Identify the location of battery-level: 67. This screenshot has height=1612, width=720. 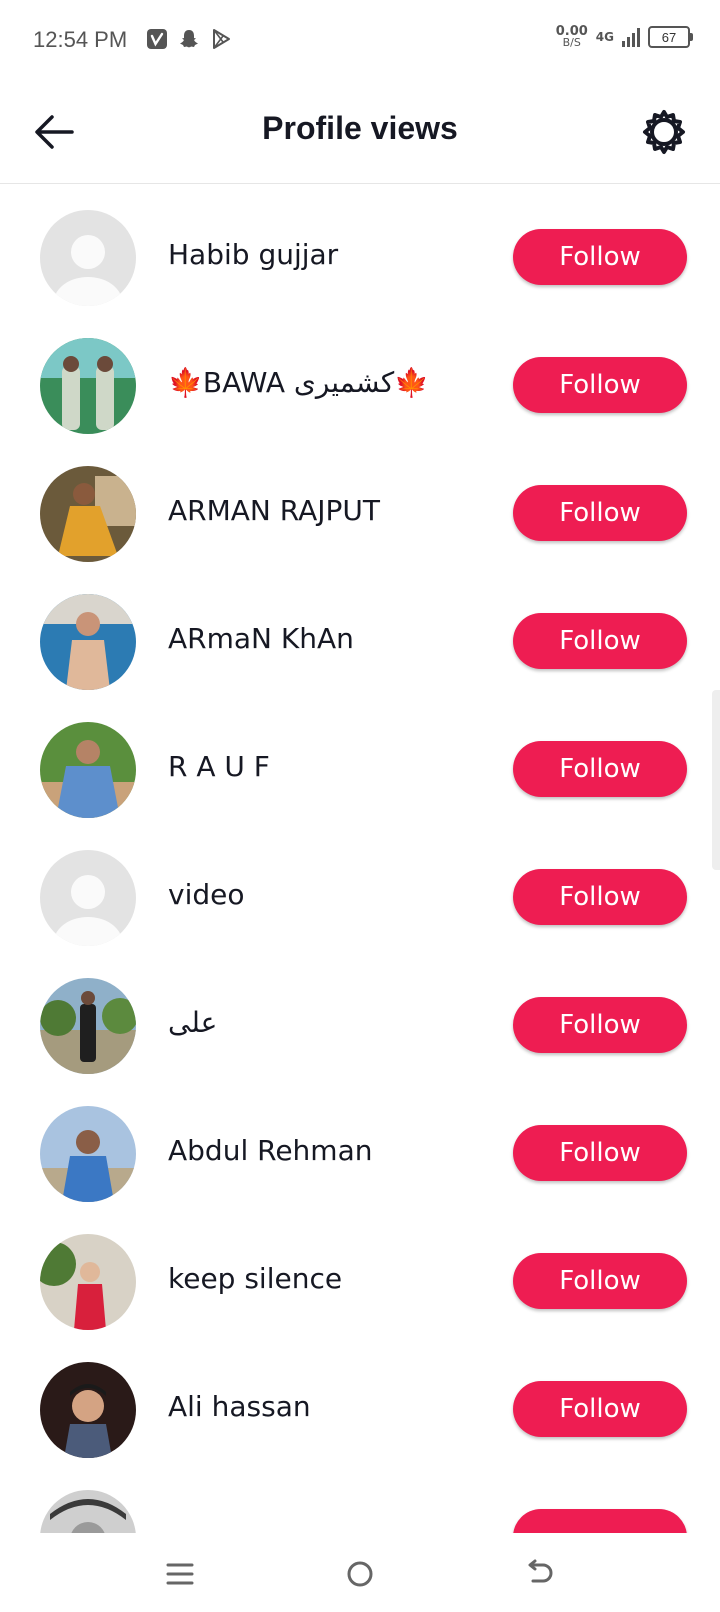
(669, 37).